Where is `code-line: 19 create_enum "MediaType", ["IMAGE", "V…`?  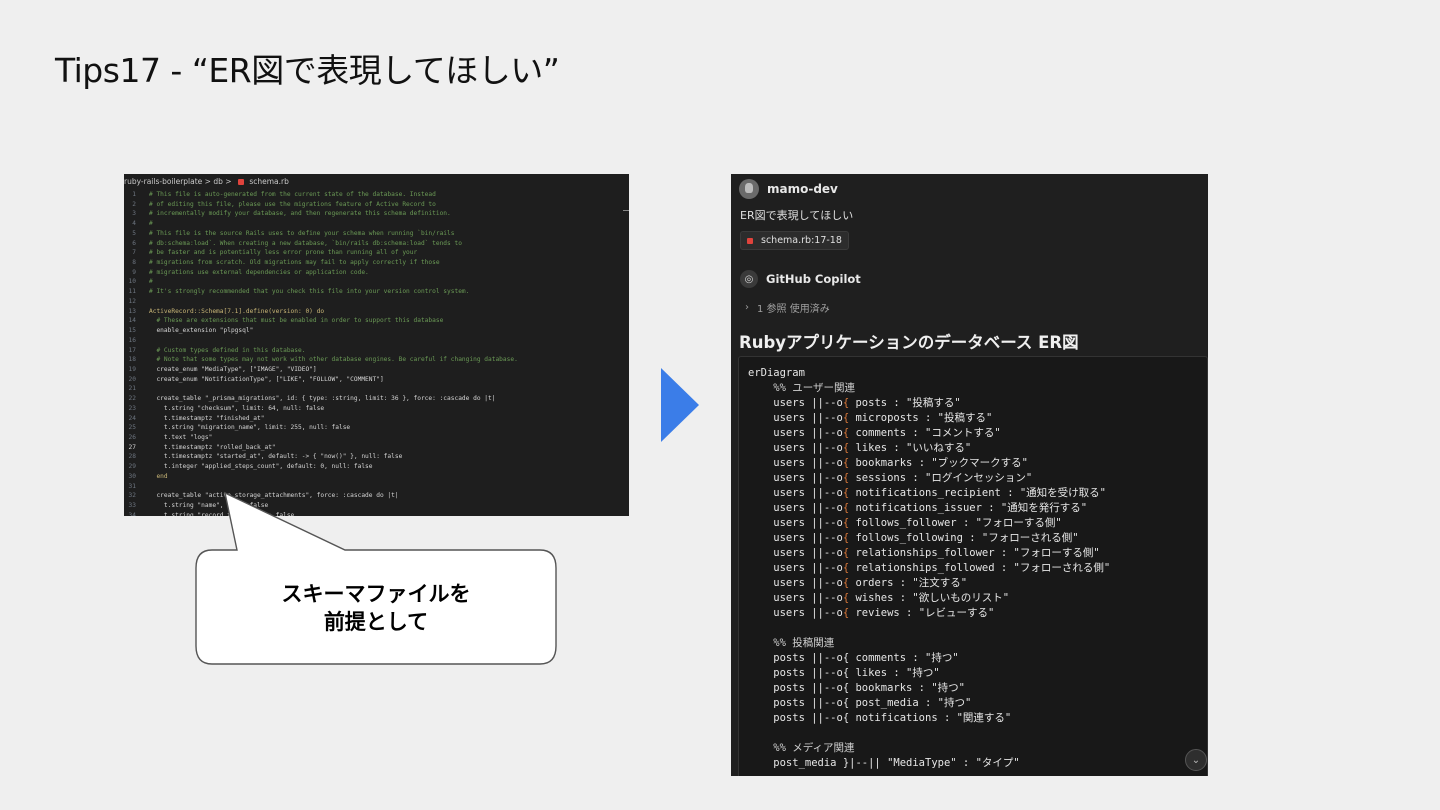
code-line: 19 create_enum "MediaType", ["IMAGE", "V… is located at coordinates (376, 370).